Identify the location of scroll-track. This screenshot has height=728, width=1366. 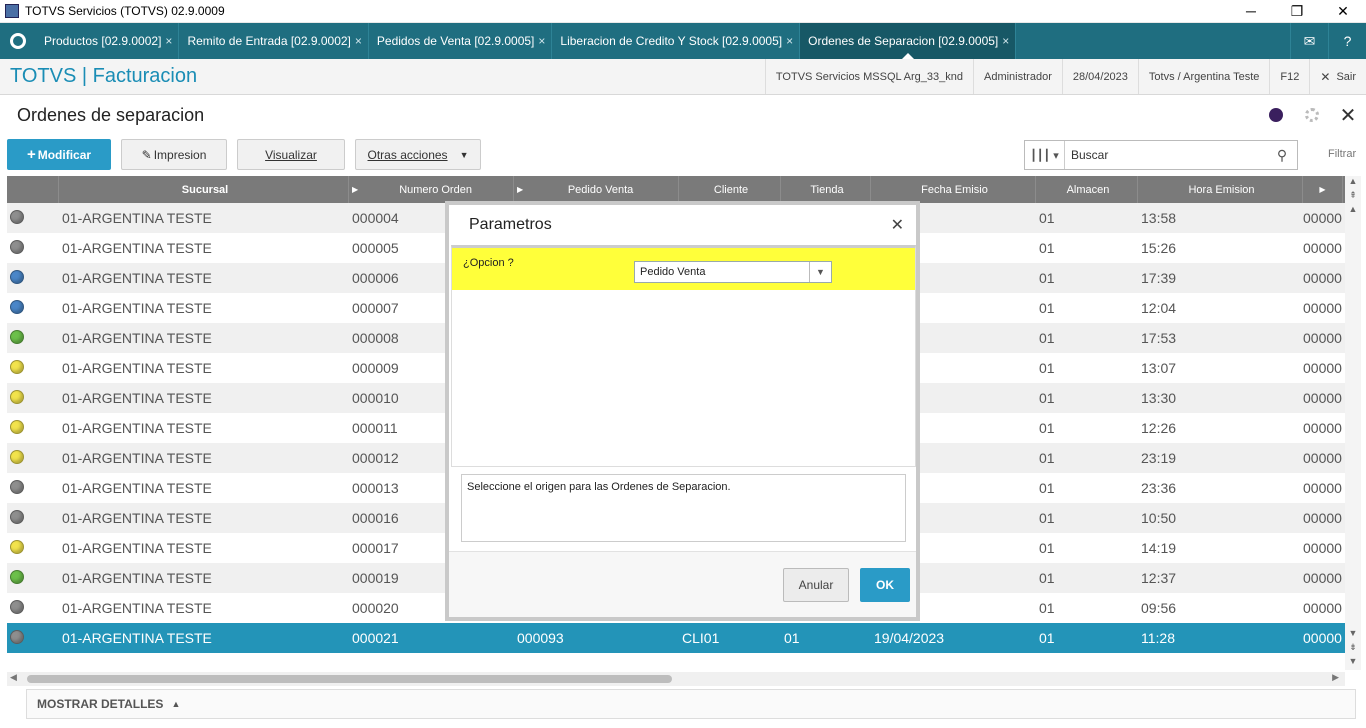
(1353, 423).